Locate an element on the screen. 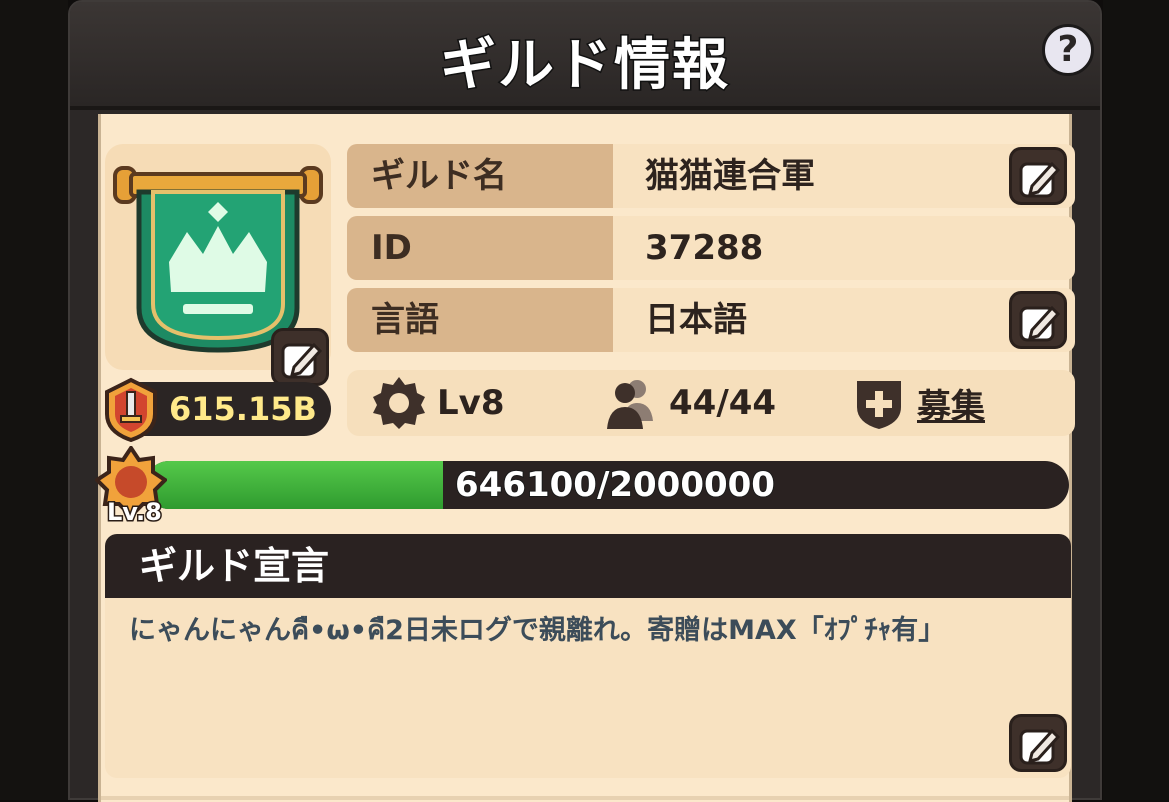 The image size is (1169, 802). gear-badge-icon is located at coordinates (399, 403).